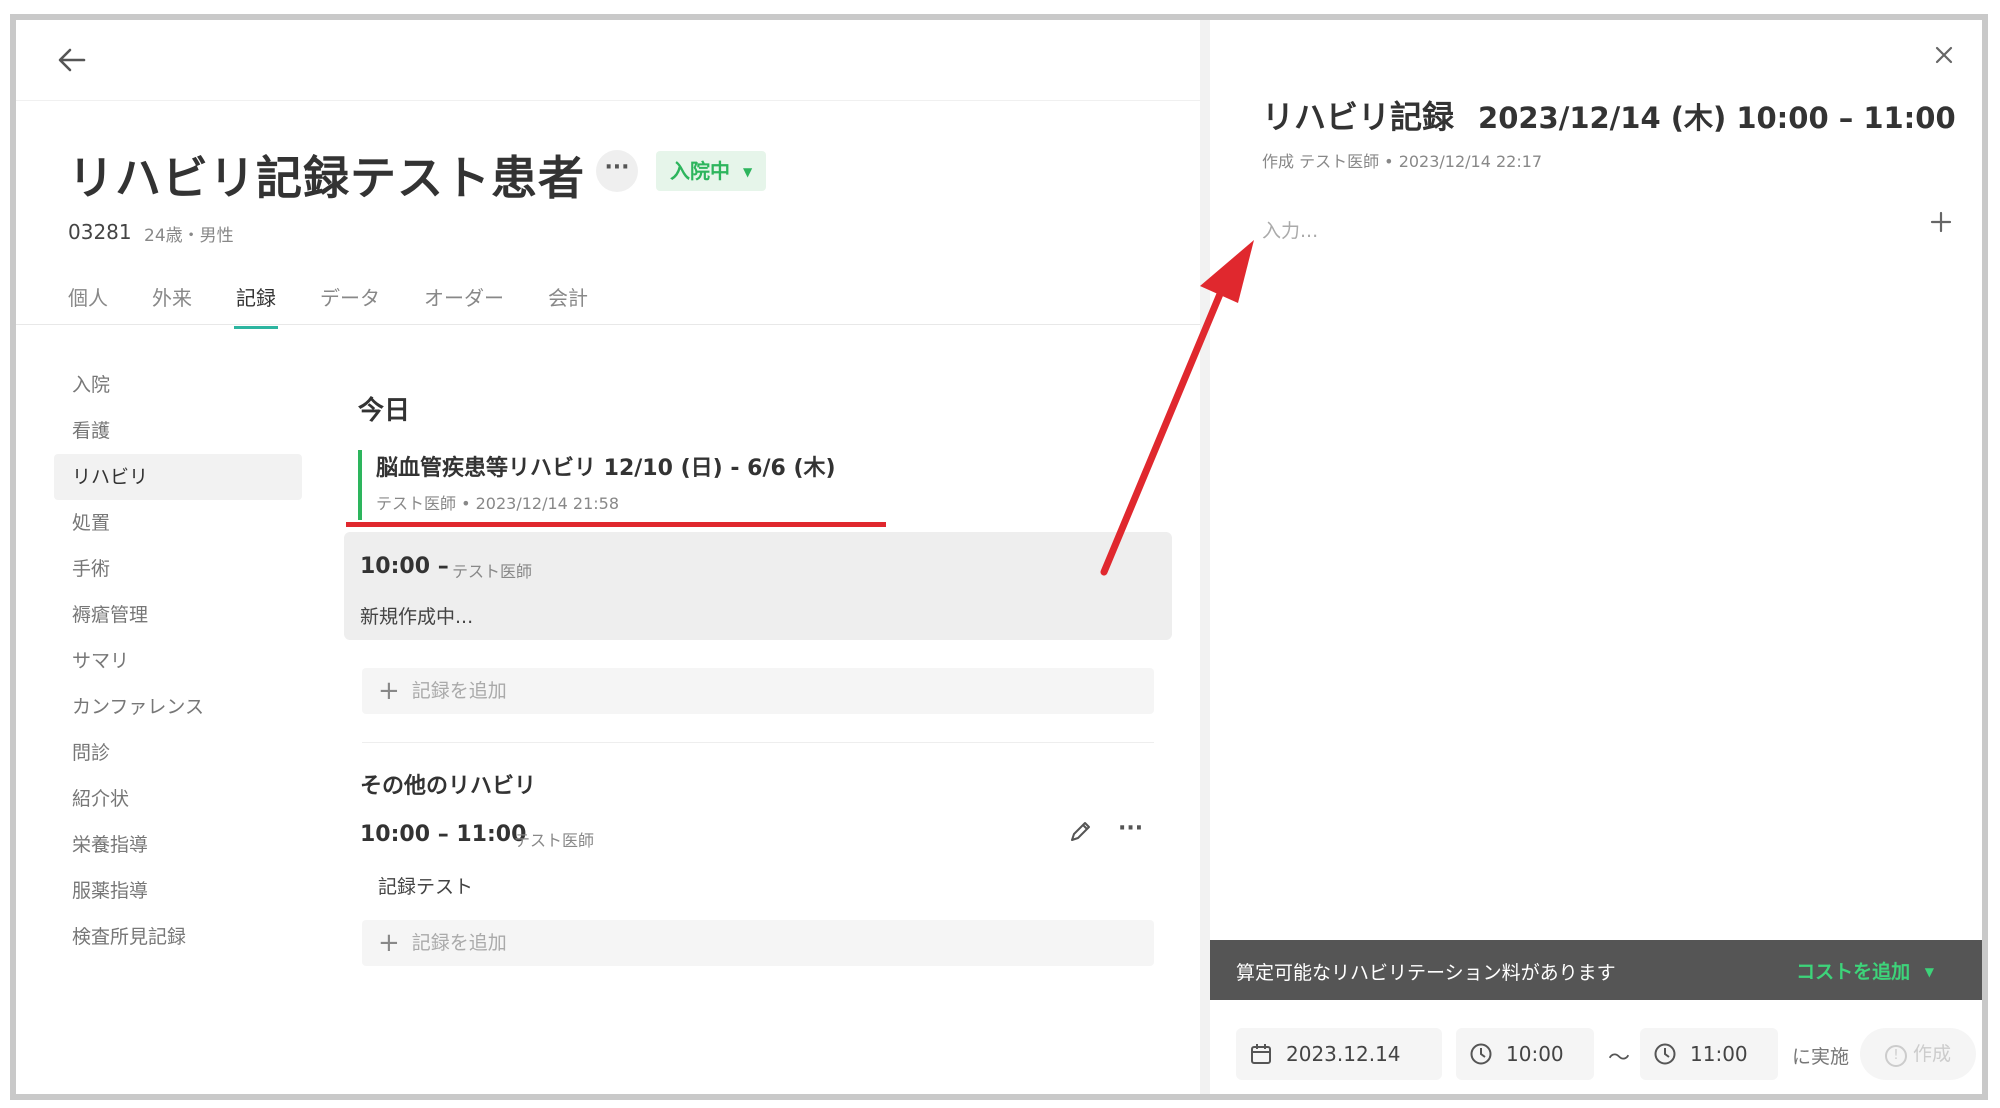 Image resolution: width=2000 pixels, height=1108 pixels. Describe the element at coordinates (100, 232) in the screenshot. I see `patient-id: 03281` at that location.